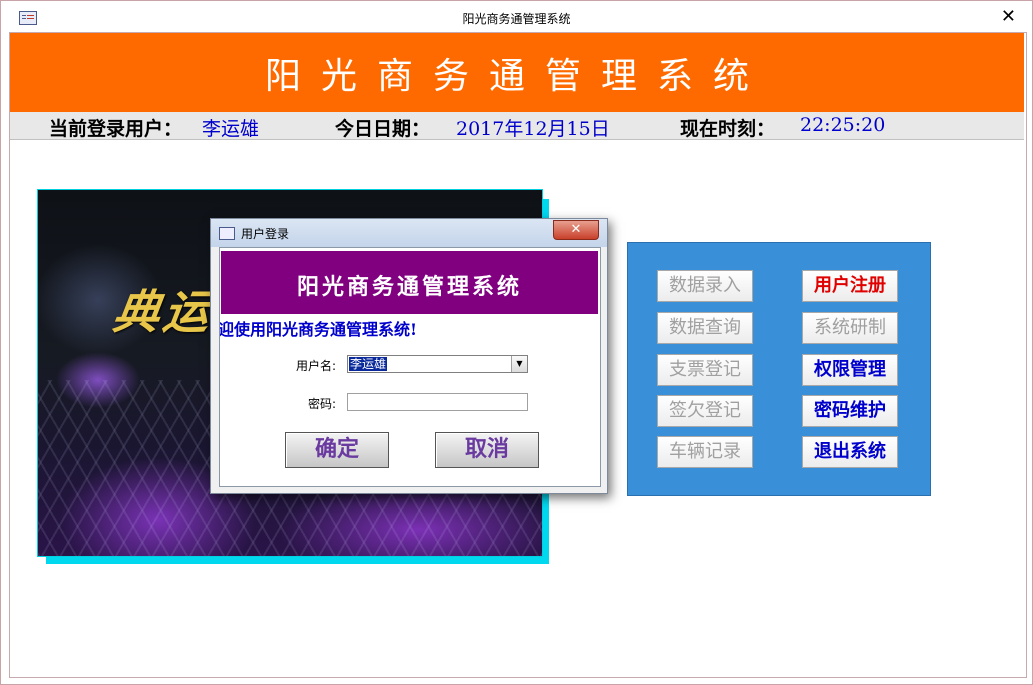 This screenshot has width=1033, height=685. What do you see at coordinates (409, 233) in the screenshot?
I see `login-dialog-titlebar: 用户登录 ✕` at bounding box center [409, 233].